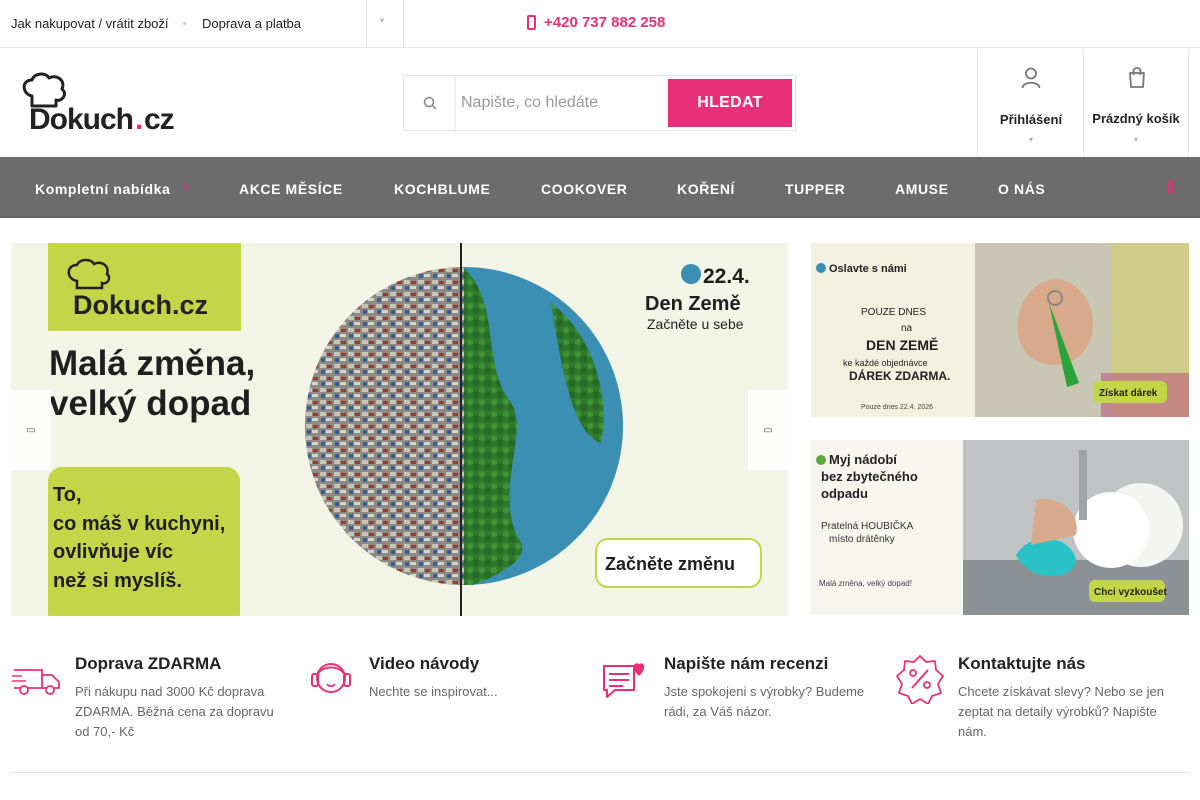  I want to click on percent-badge-icon, so click(920, 679).